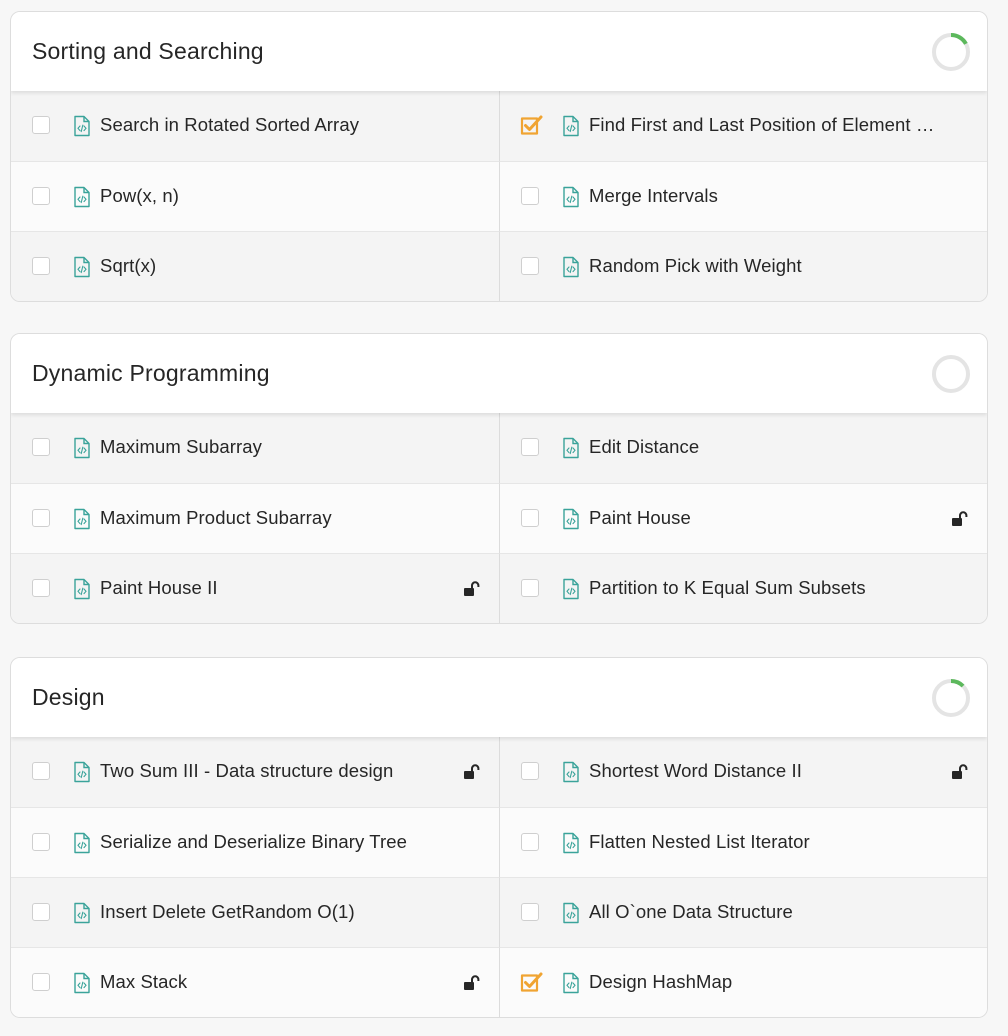 The height and width of the screenshot is (1036, 1008). I want to click on problem-title: Serialize and Deserialize Binary Tree, so click(274, 842).